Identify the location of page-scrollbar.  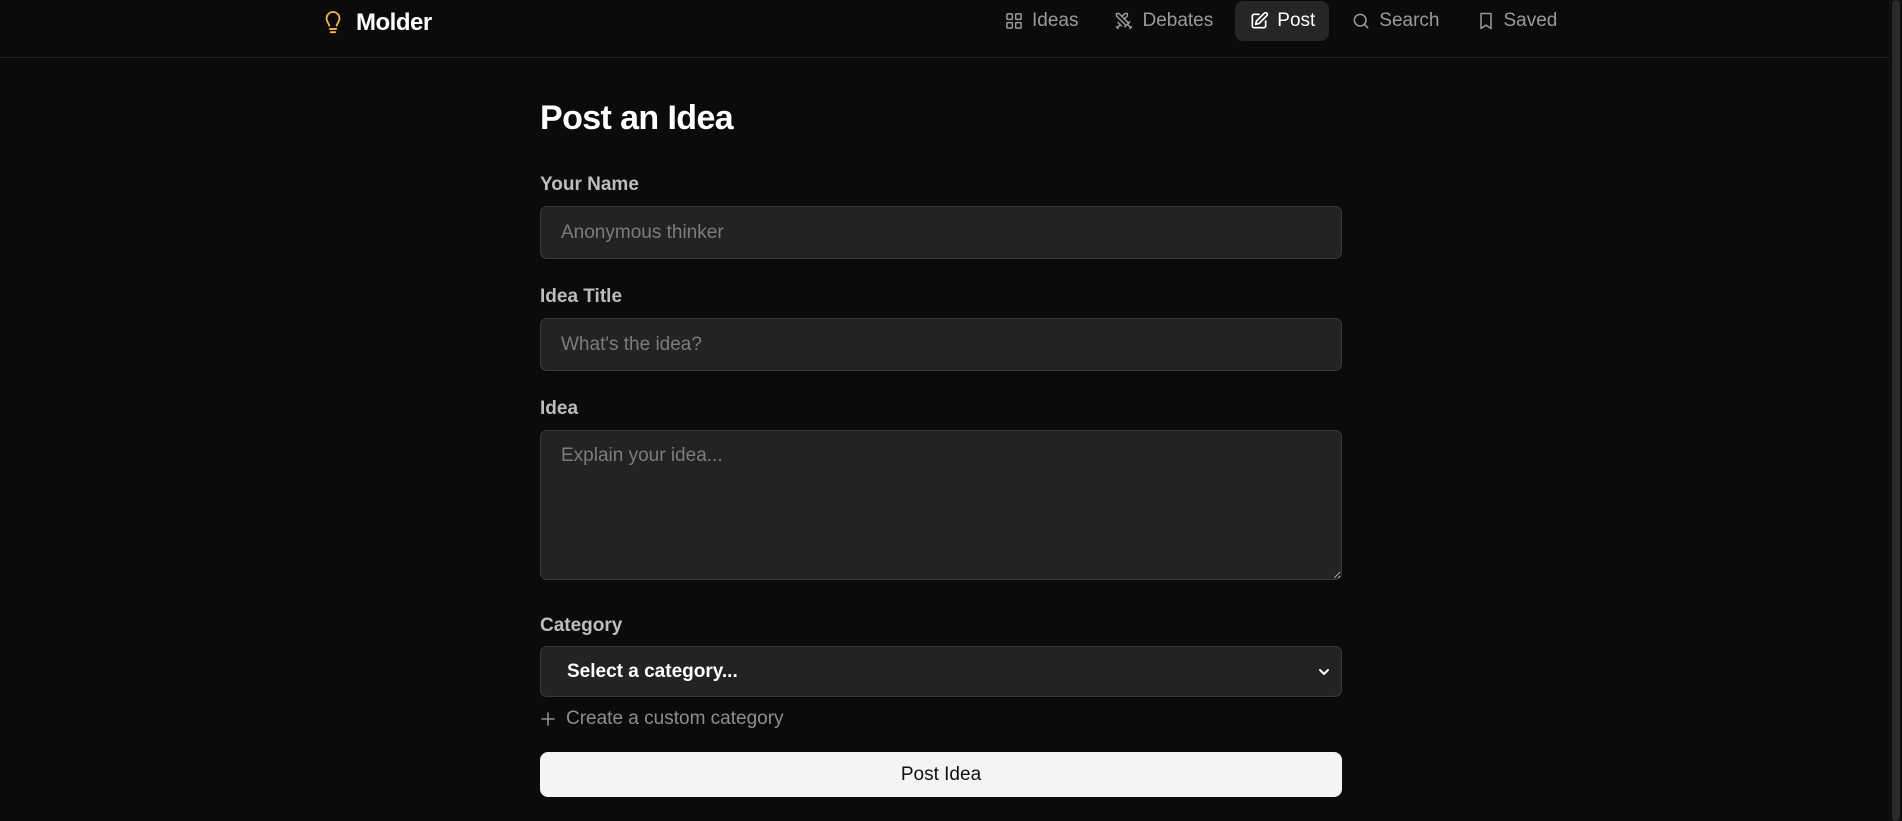
(1895, 410).